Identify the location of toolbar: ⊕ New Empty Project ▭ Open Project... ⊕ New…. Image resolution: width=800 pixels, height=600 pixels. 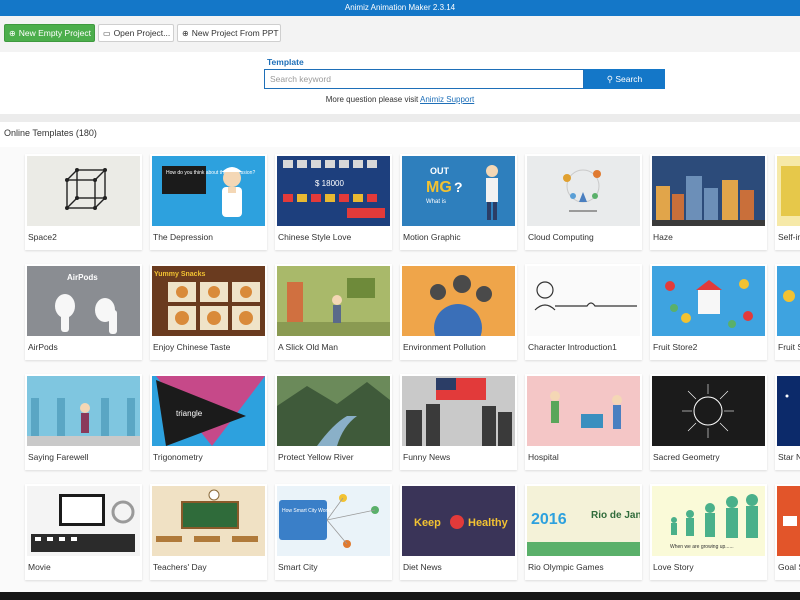
(400, 34).